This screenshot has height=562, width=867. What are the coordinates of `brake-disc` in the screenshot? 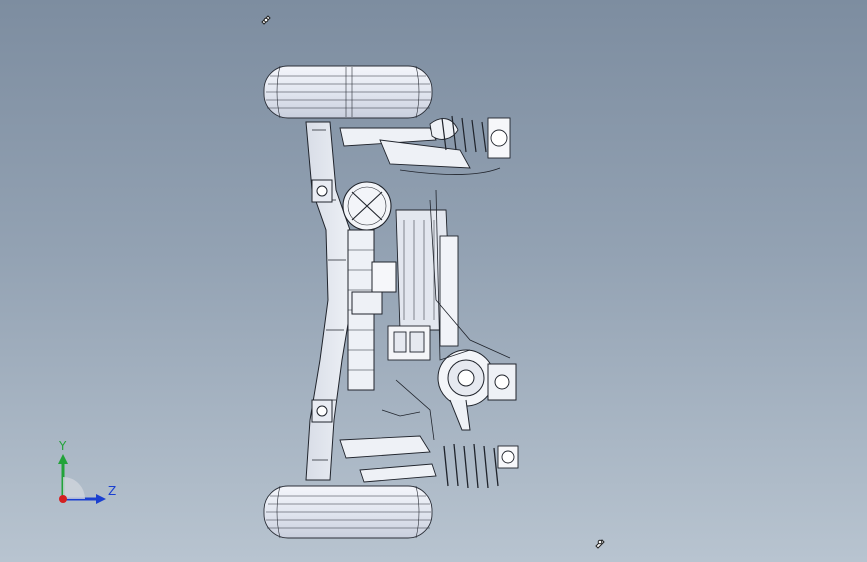 It's located at (477, 390).